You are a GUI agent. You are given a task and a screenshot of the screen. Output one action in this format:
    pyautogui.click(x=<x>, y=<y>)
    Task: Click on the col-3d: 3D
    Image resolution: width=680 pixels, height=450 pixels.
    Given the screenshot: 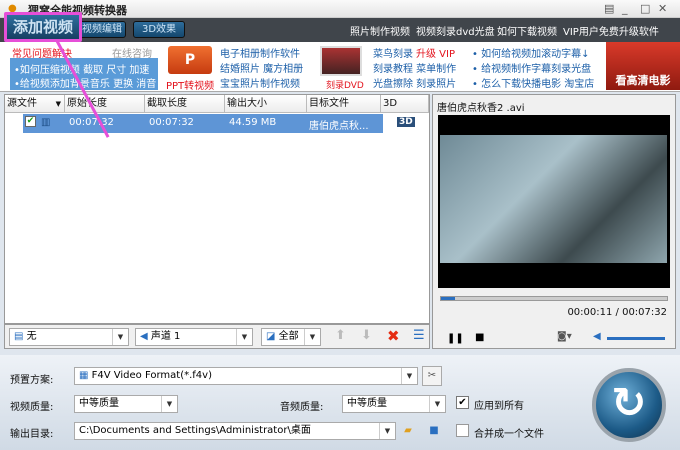 What is the action you would take?
    pyautogui.click(x=405, y=104)
    